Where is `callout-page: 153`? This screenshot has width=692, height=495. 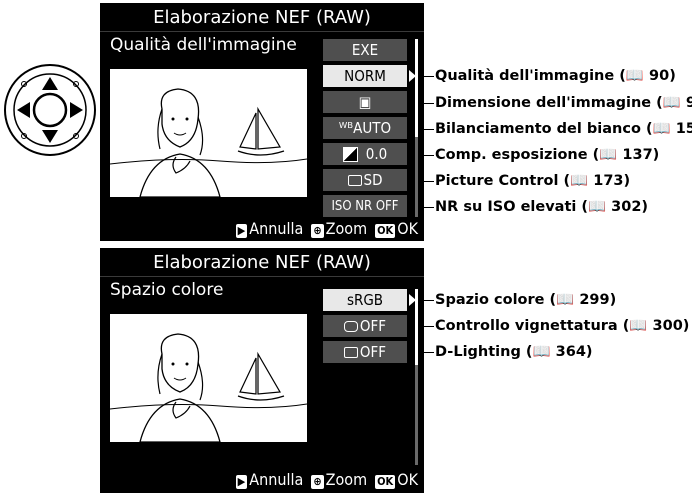
callout-page: 153 is located at coordinates (683, 129).